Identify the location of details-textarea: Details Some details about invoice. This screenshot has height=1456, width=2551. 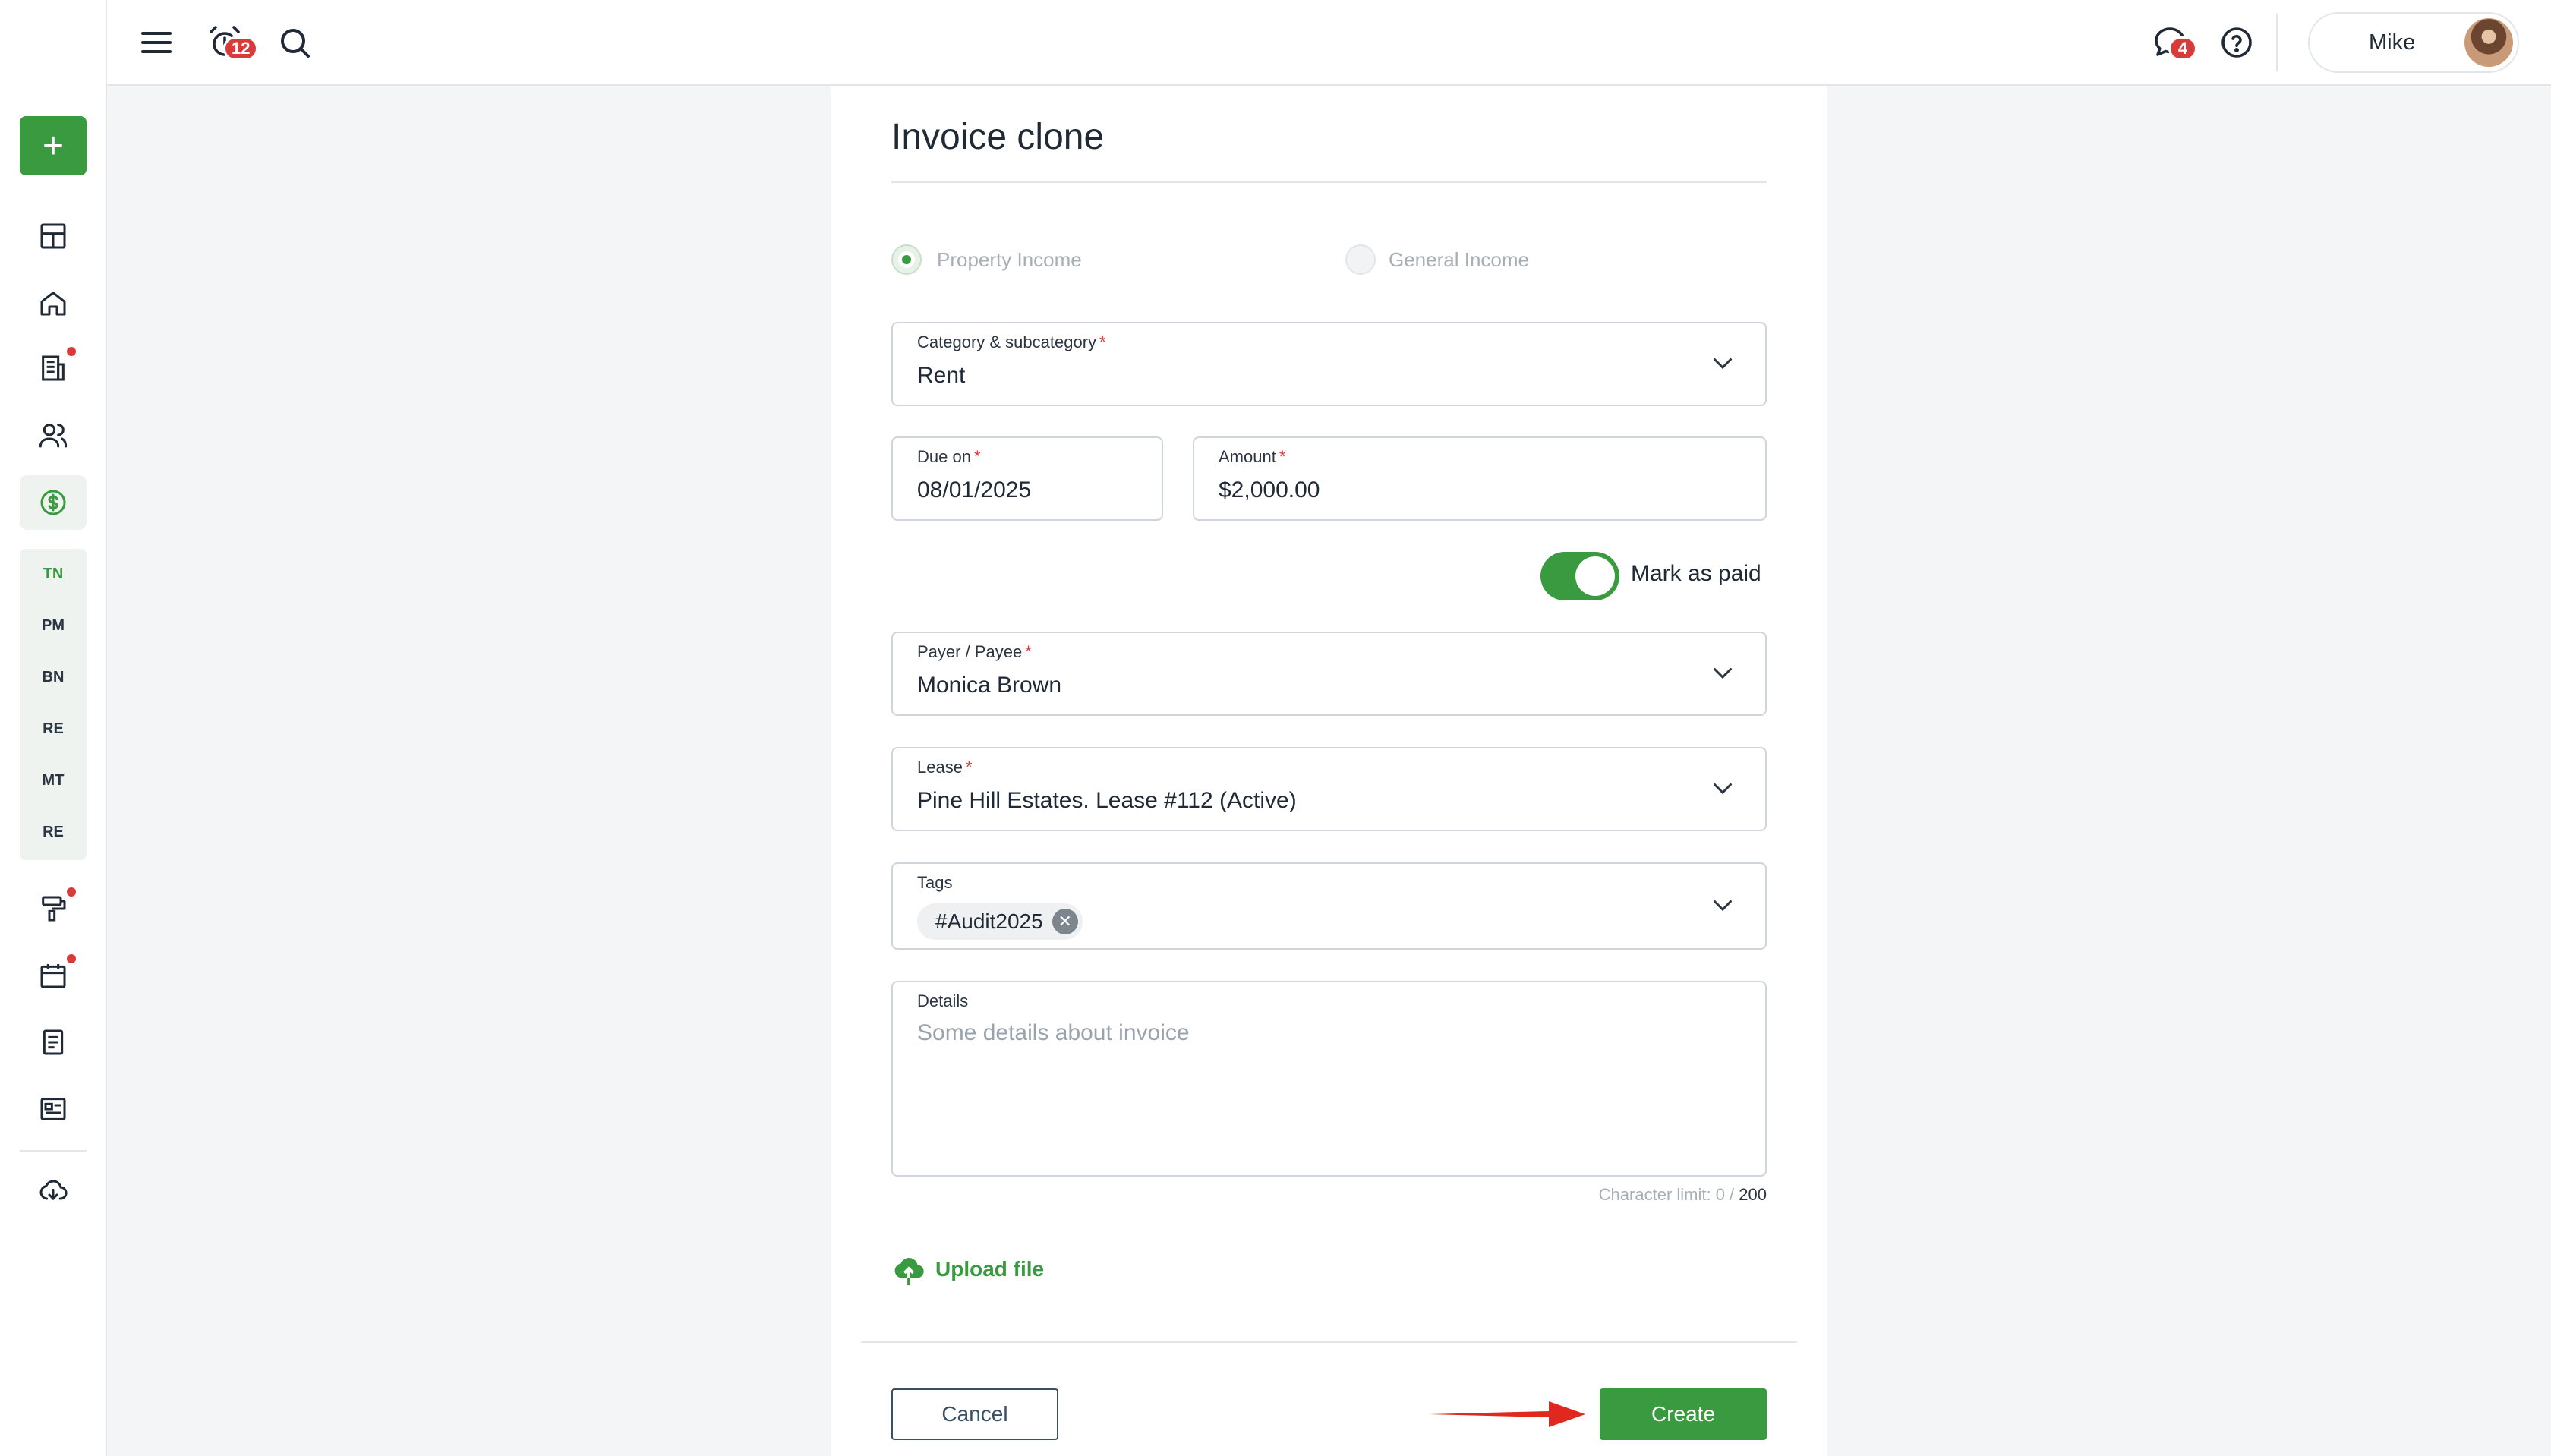
(1329, 1079).